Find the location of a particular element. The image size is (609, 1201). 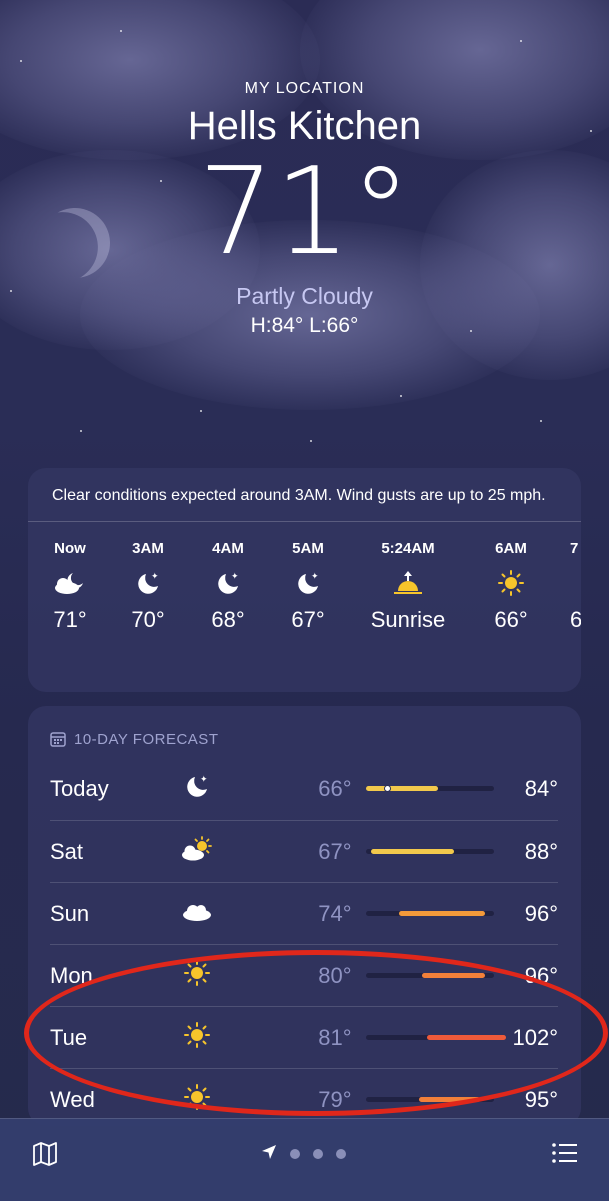

hour-time: 5AM is located at coordinates (308, 548).